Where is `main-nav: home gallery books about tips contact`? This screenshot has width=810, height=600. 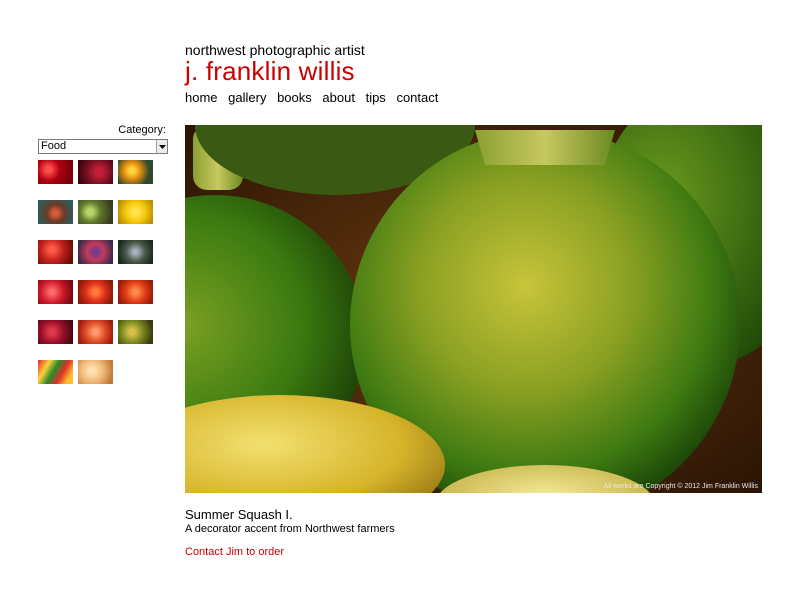
main-nav: home gallery books about tips contact is located at coordinates (315, 98).